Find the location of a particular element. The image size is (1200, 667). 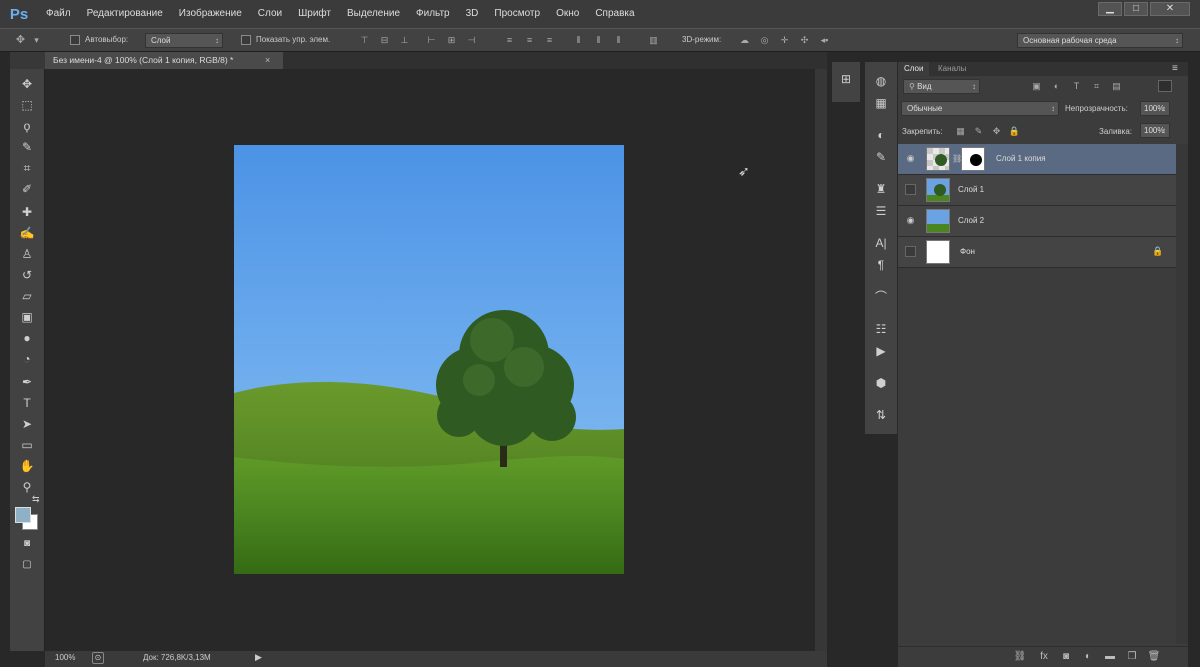

history-brush-tool-icon: ↺ is located at coordinates (27, 275).